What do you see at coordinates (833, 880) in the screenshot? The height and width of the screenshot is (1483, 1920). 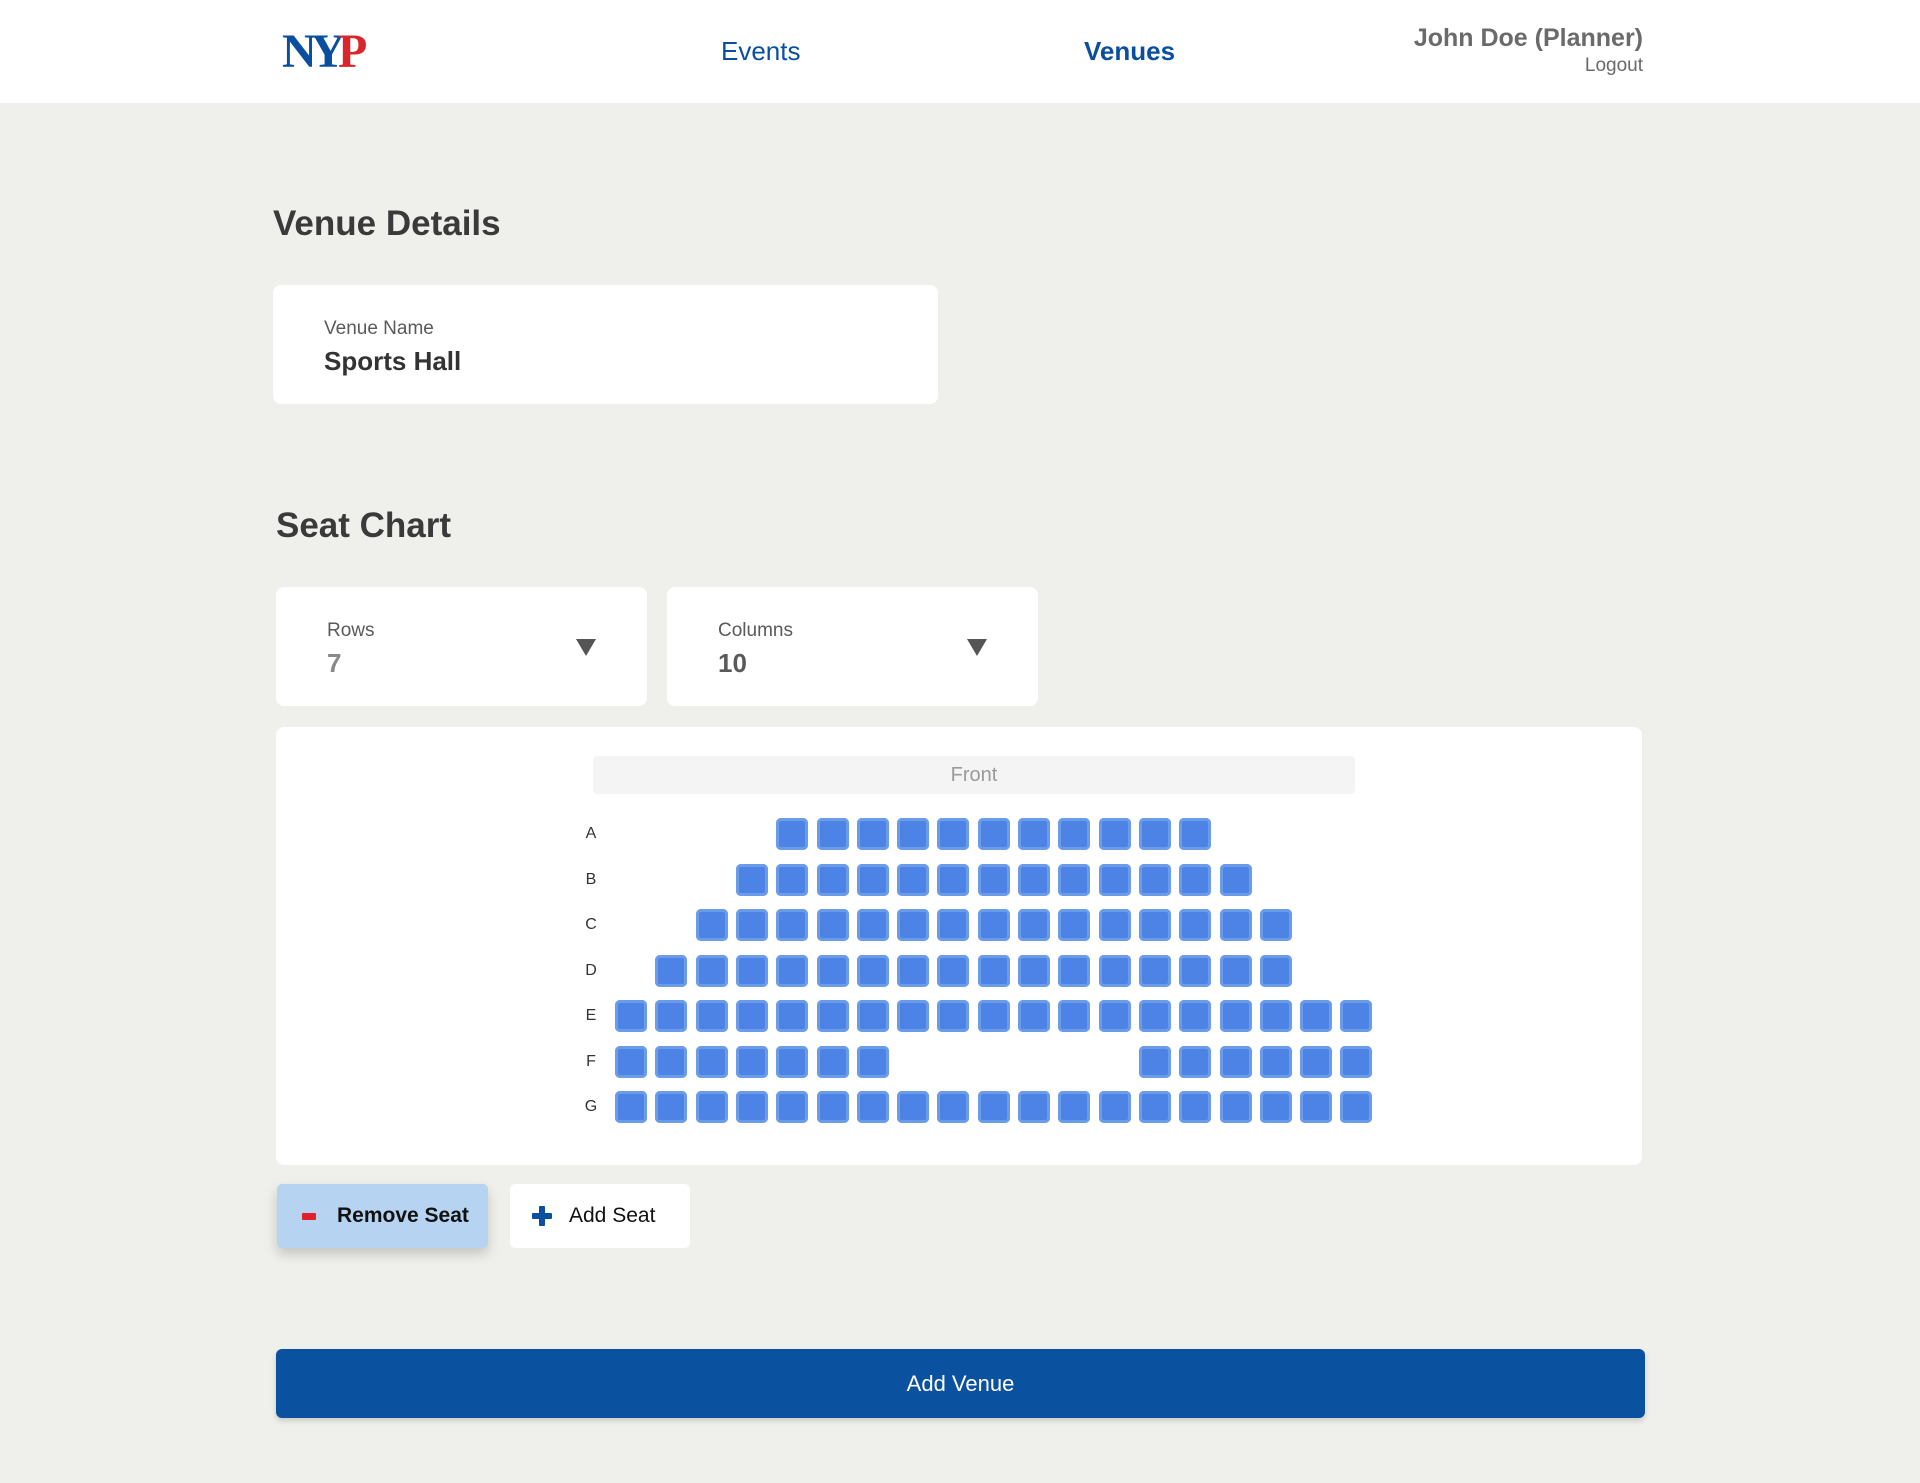 I see `seat-B6` at bounding box center [833, 880].